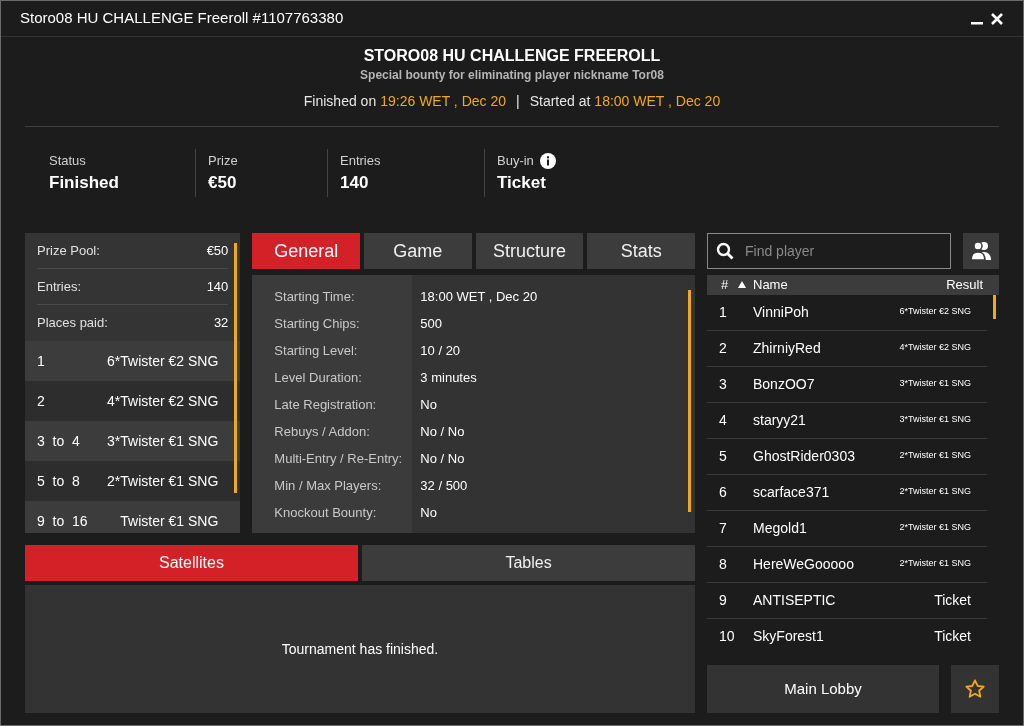 This screenshot has height=726, width=1024. Describe the element at coordinates (448, 377) in the screenshot. I see `info-value: 3 minutes` at that location.